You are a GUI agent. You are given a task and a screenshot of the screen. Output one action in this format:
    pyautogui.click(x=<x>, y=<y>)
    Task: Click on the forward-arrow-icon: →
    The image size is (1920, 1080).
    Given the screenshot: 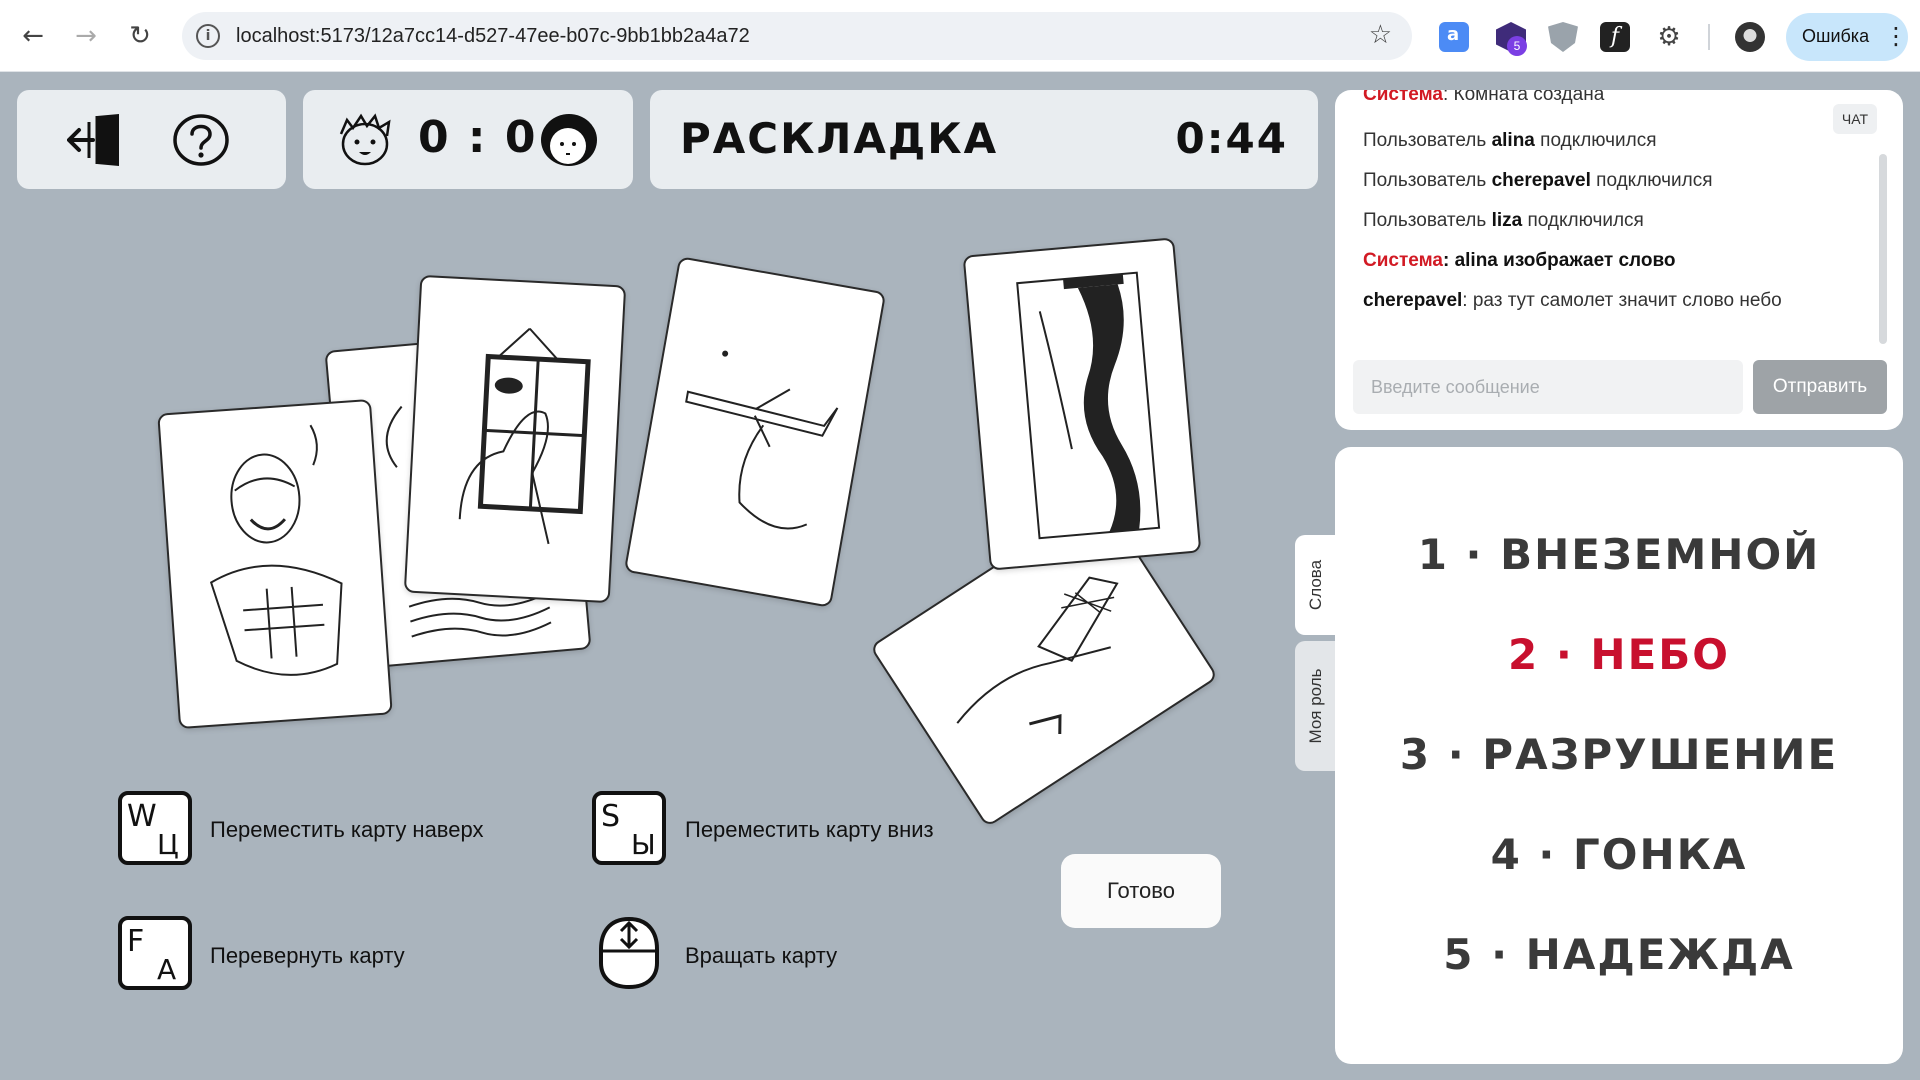 What is the action you would take?
    pyautogui.click(x=86, y=36)
    